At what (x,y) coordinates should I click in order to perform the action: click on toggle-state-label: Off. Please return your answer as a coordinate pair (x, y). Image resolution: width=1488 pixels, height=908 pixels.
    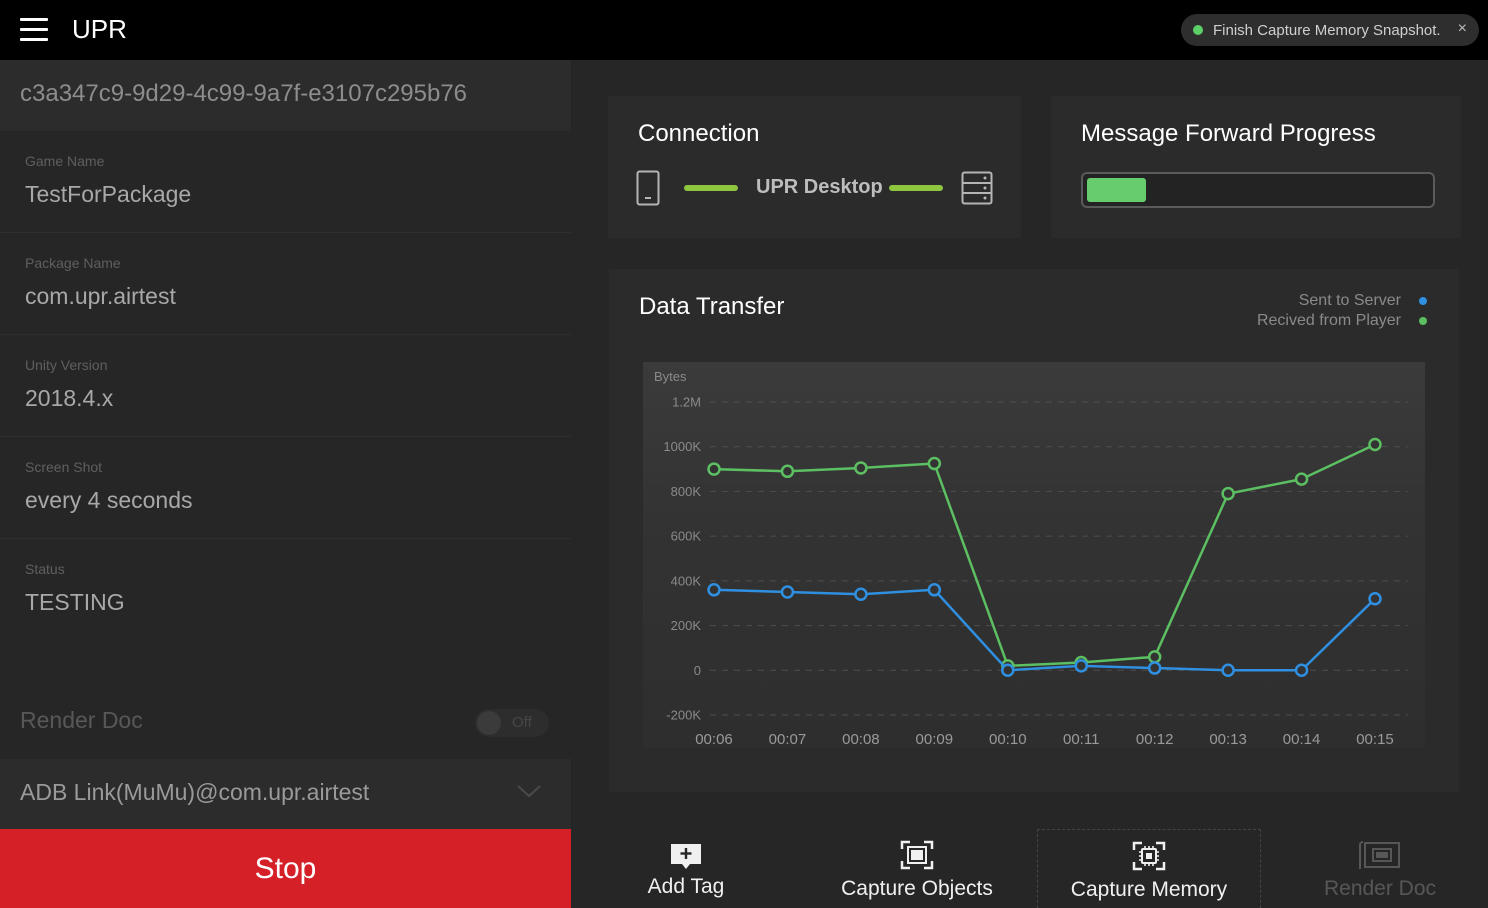
    Looking at the image, I should click on (522, 722).